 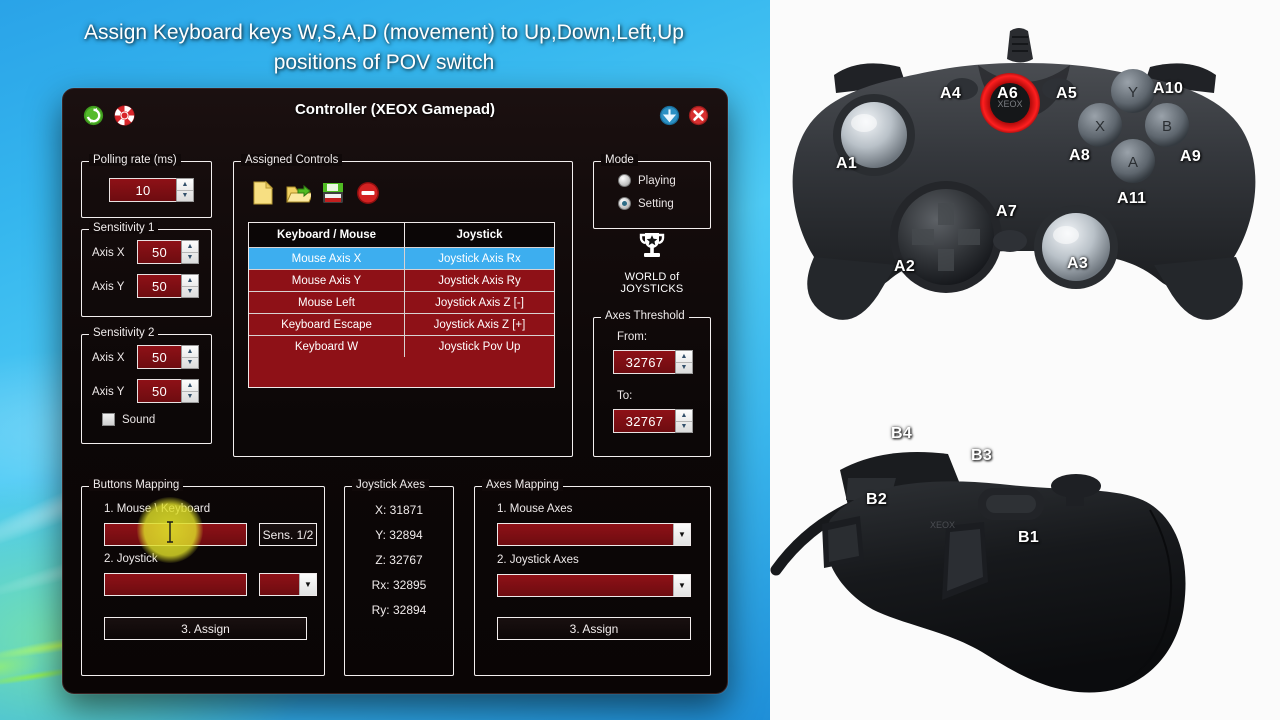 What do you see at coordinates (135, 160) in the screenshot?
I see `polling-rate-legend: Polling rate (ms)` at bounding box center [135, 160].